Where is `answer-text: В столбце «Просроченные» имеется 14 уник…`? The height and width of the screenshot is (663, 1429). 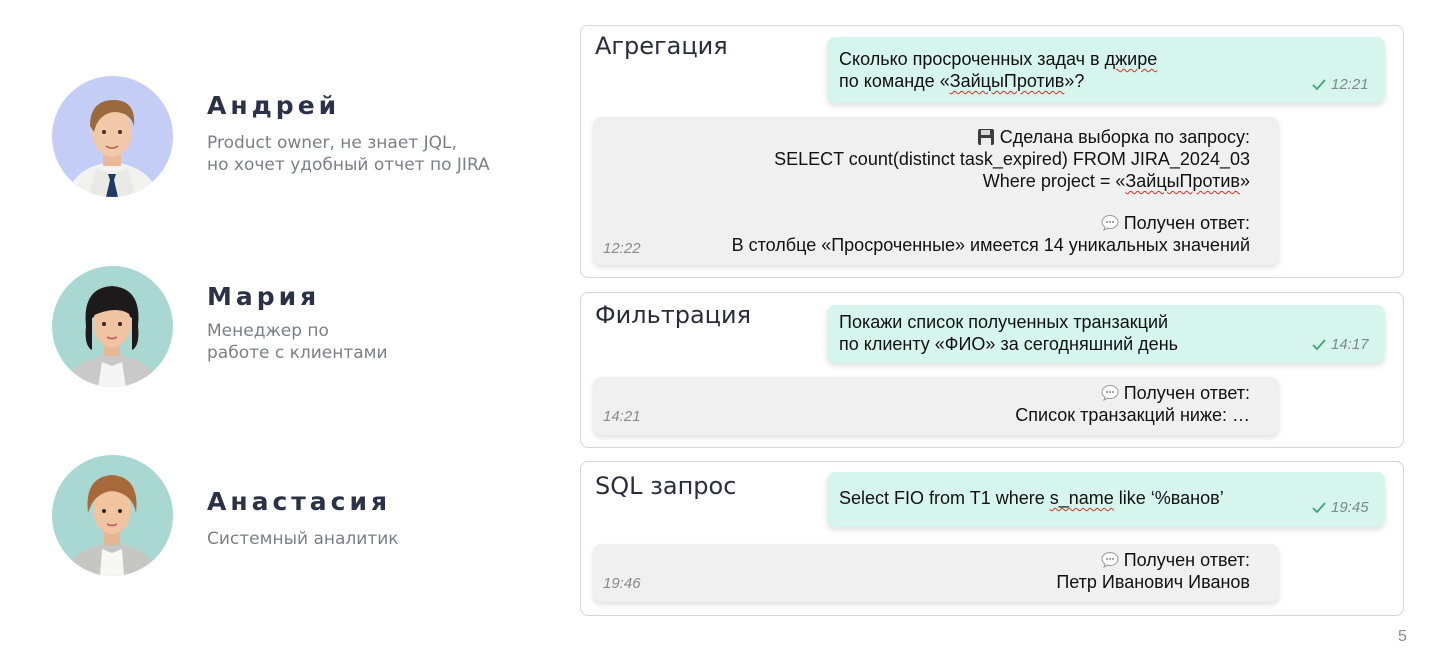
answer-text: В столбце «Просроченные» имеется 14 уник… is located at coordinates (990, 245).